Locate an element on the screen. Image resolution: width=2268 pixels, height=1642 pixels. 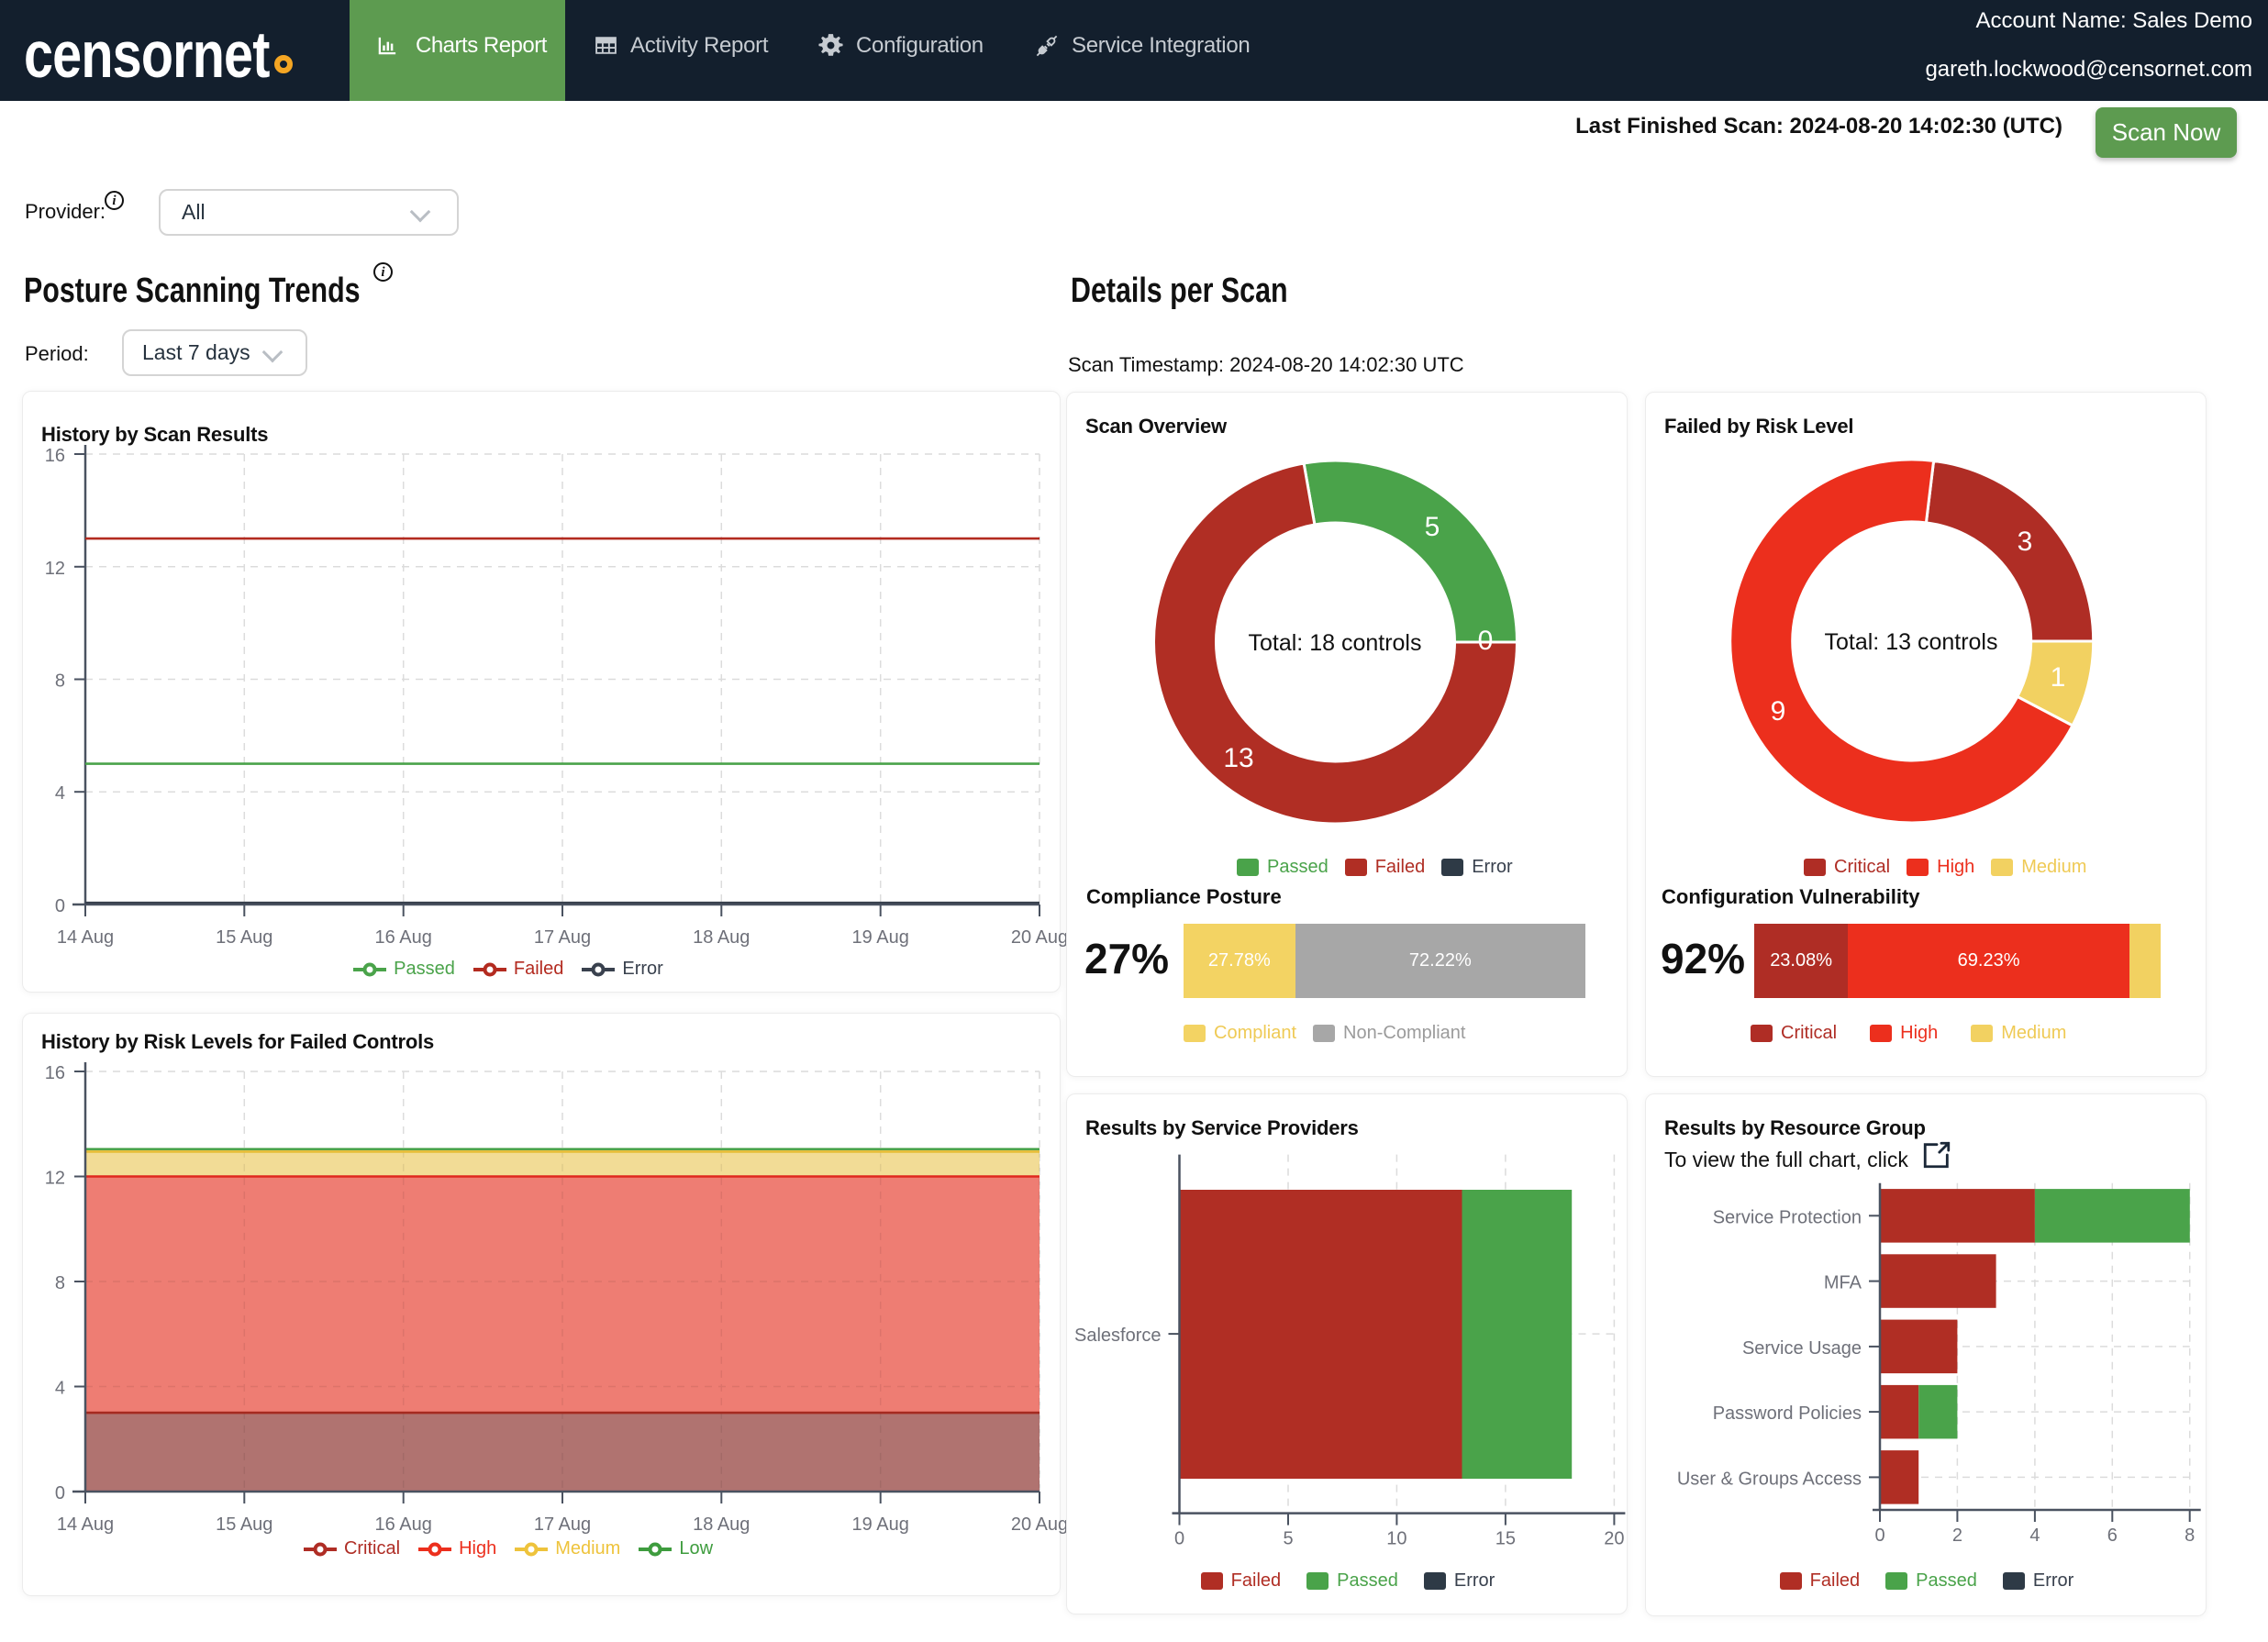
svg-text: User & Groups Access is located at coordinates (1770, 1479).